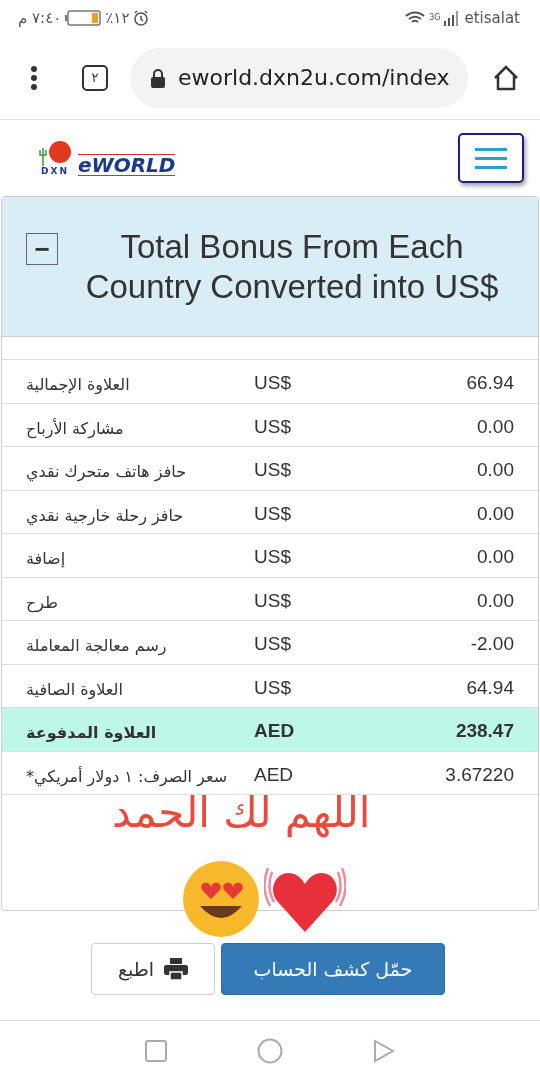 This screenshot has width=540, height=1080. Describe the element at coordinates (107, 472) in the screenshot. I see `row-label: حافز هاتف متحرك نقدي` at that location.